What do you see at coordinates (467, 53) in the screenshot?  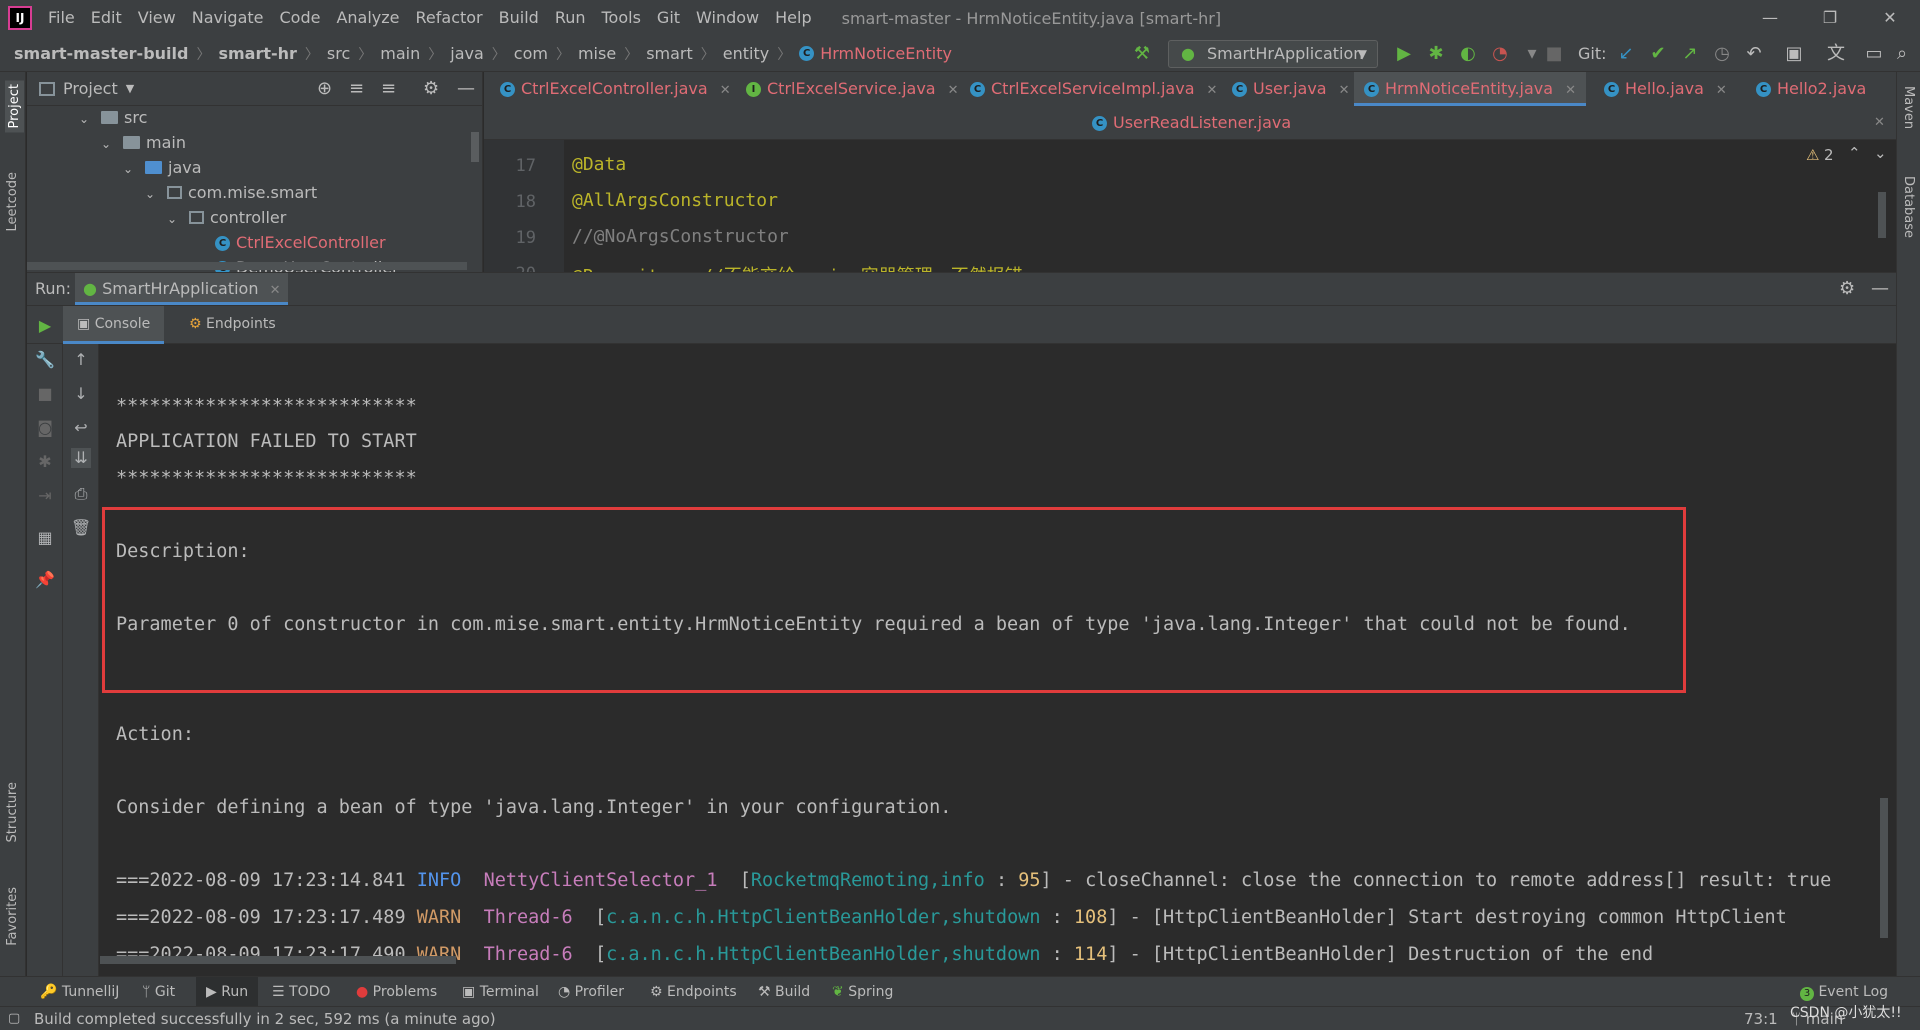 I see `breadcrumb-java: java` at bounding box center [467, 53].